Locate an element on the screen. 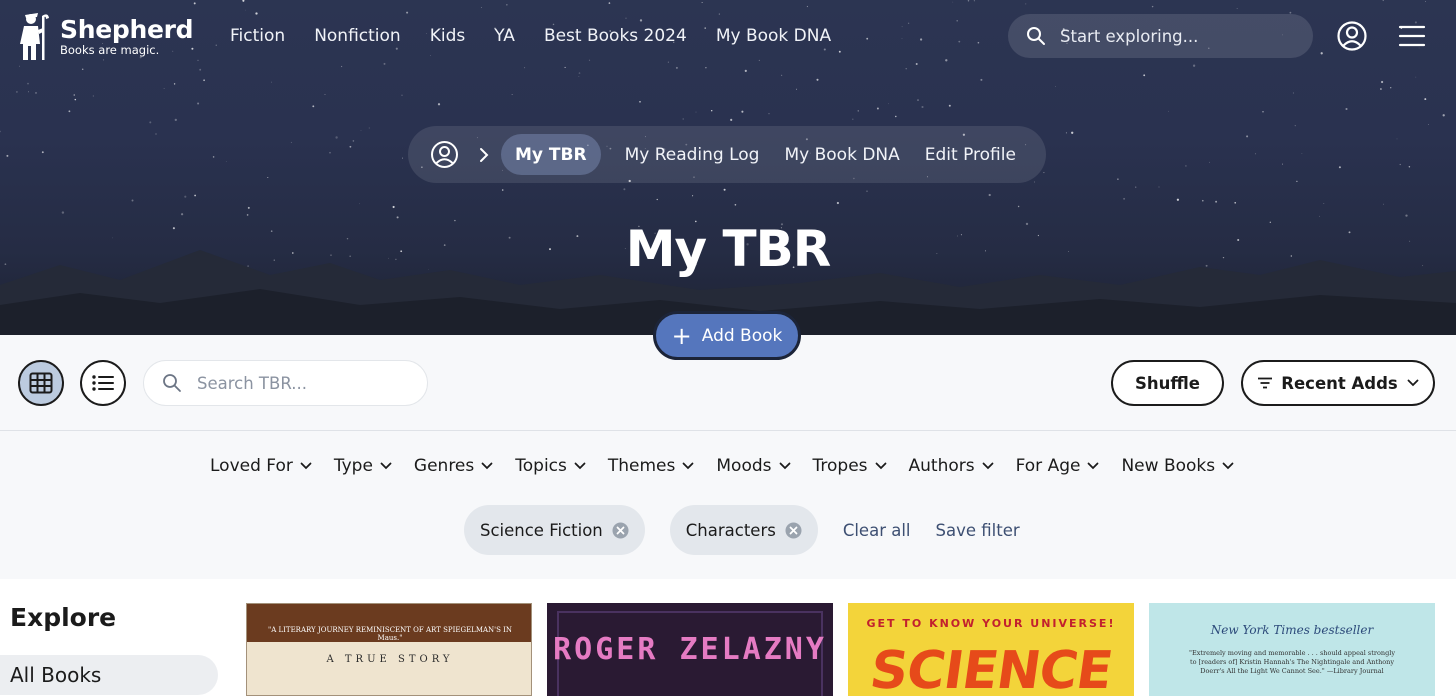  filter-chip-characters: Characters is located at coordinates (743, 530).